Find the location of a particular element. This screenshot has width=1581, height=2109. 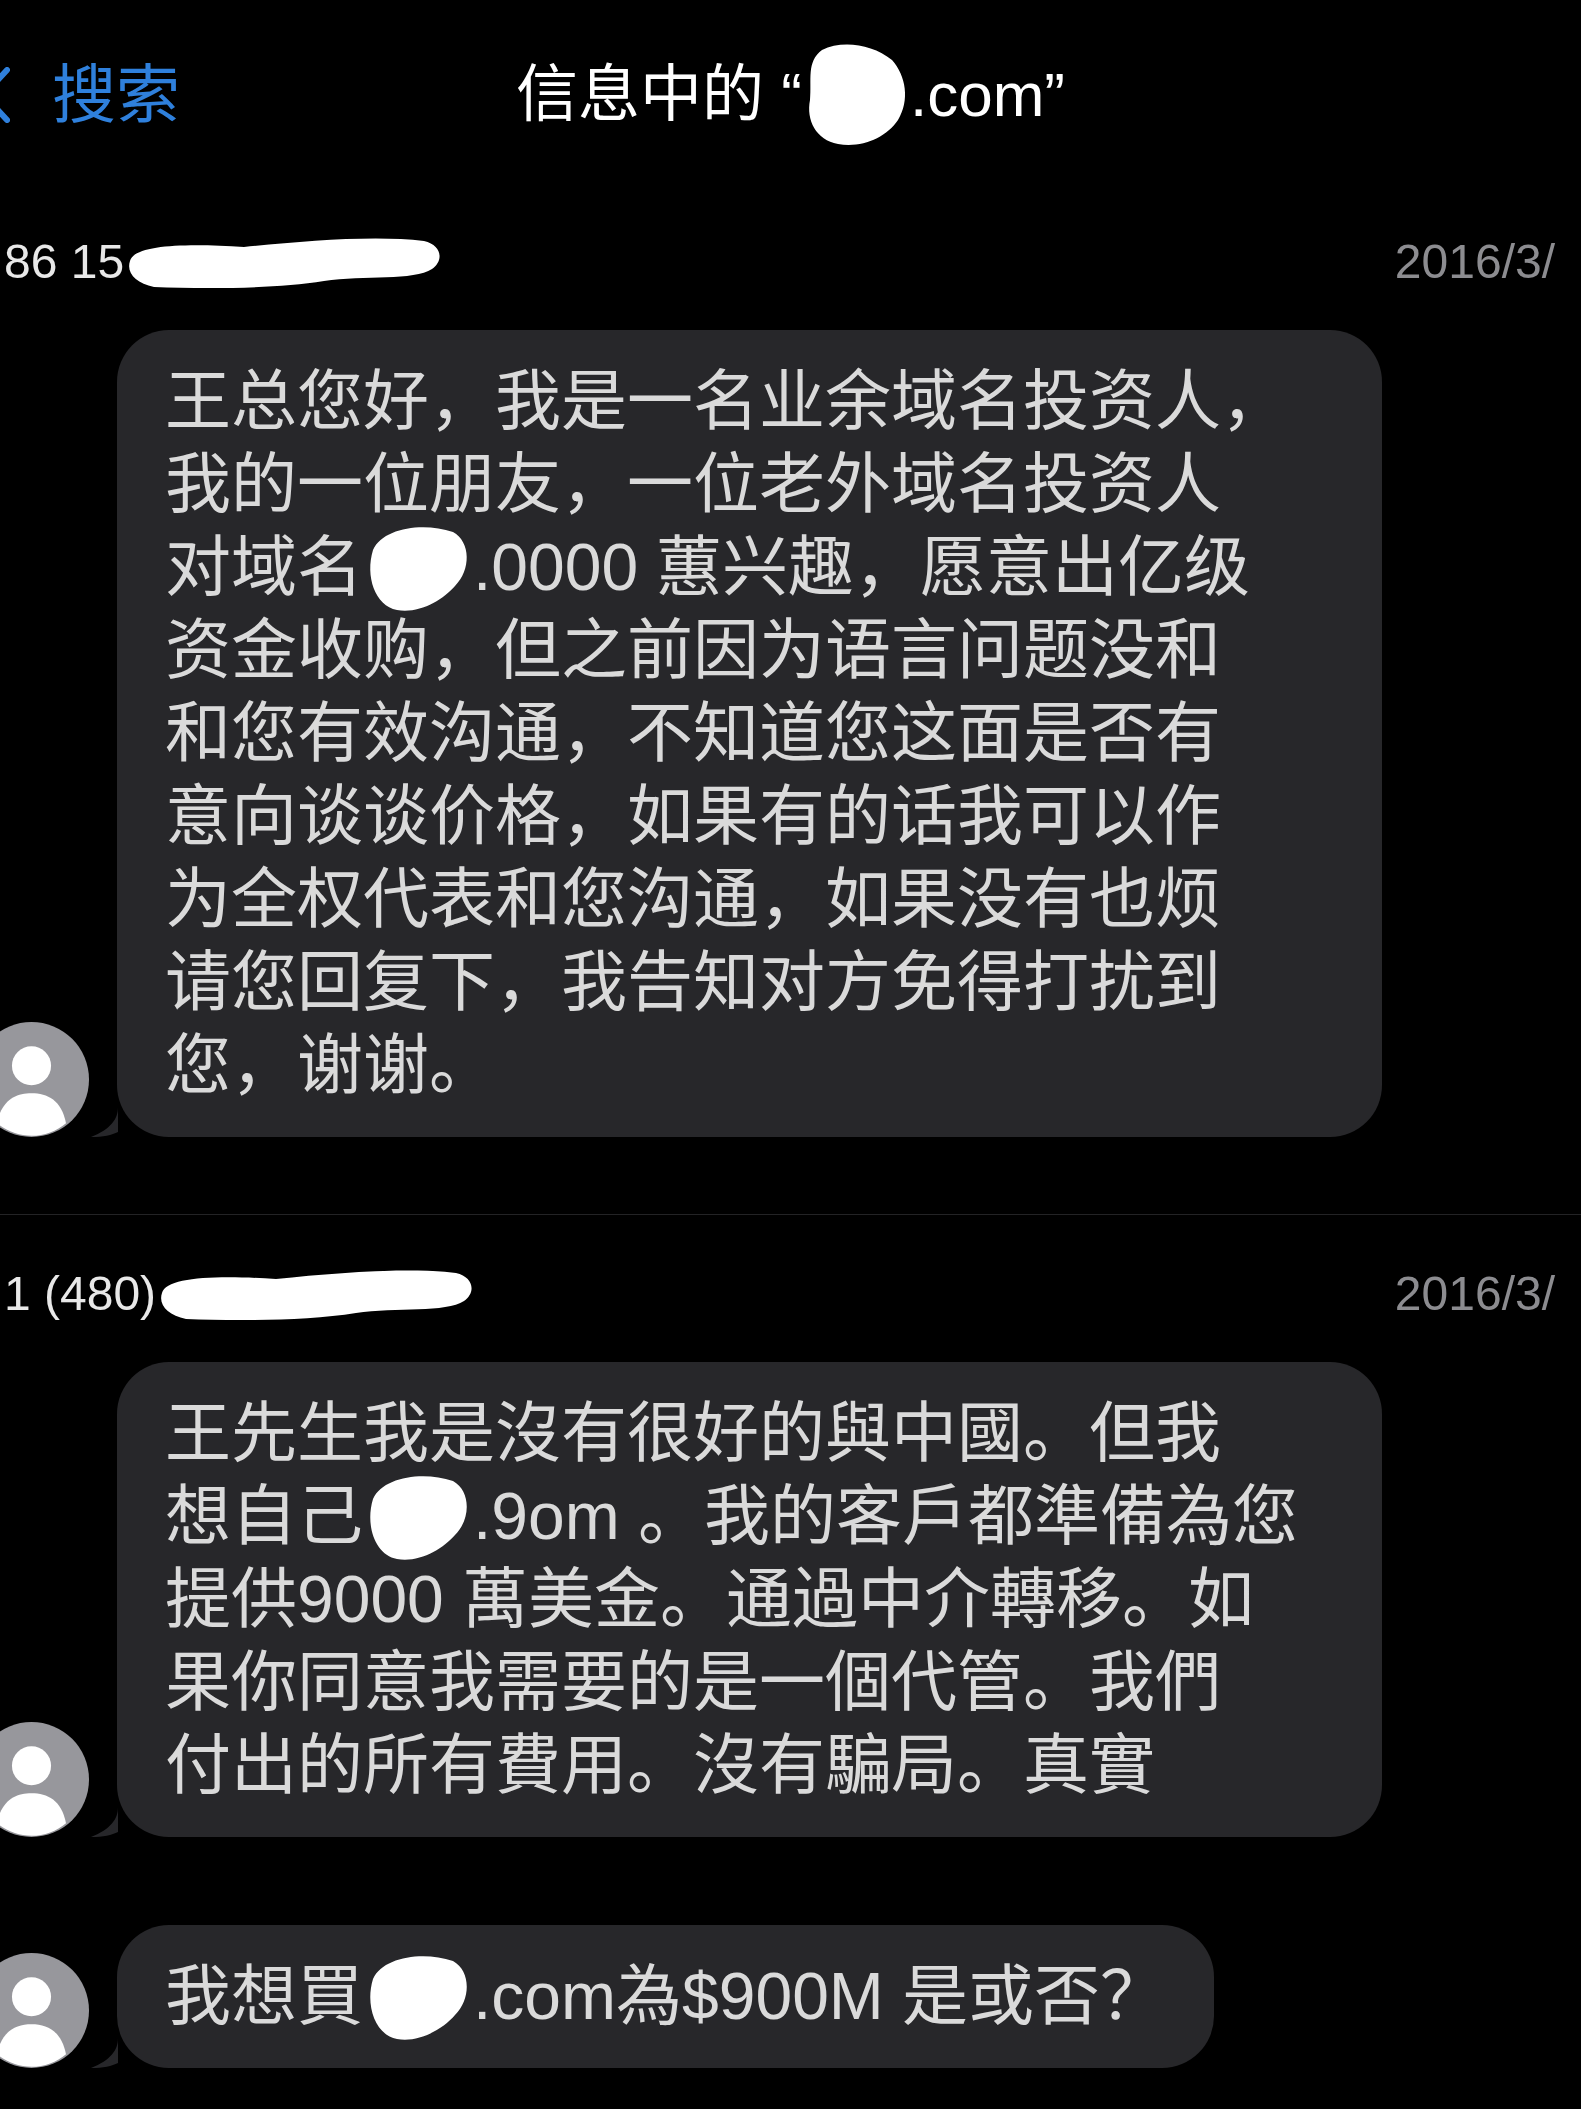

message-text: 我想買 is located at coordinates (264, 1996).